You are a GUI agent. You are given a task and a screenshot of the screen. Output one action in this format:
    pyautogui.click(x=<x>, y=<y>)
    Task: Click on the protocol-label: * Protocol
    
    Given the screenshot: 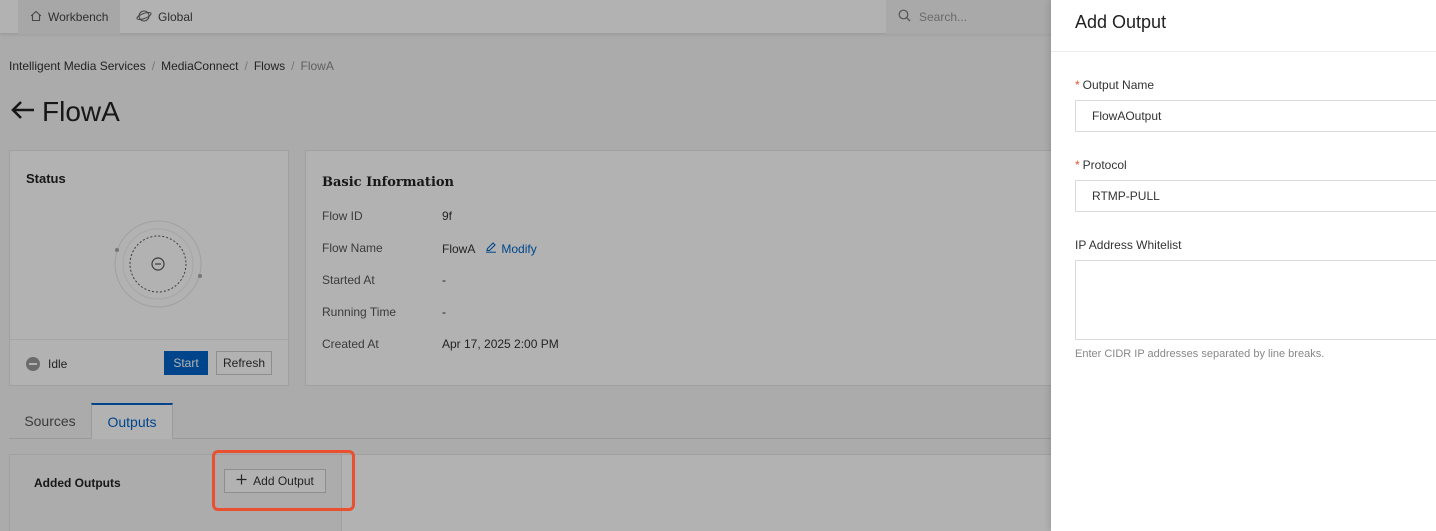 What is the action you would take?
    pyautogui.click(x=1101, y=165)
    